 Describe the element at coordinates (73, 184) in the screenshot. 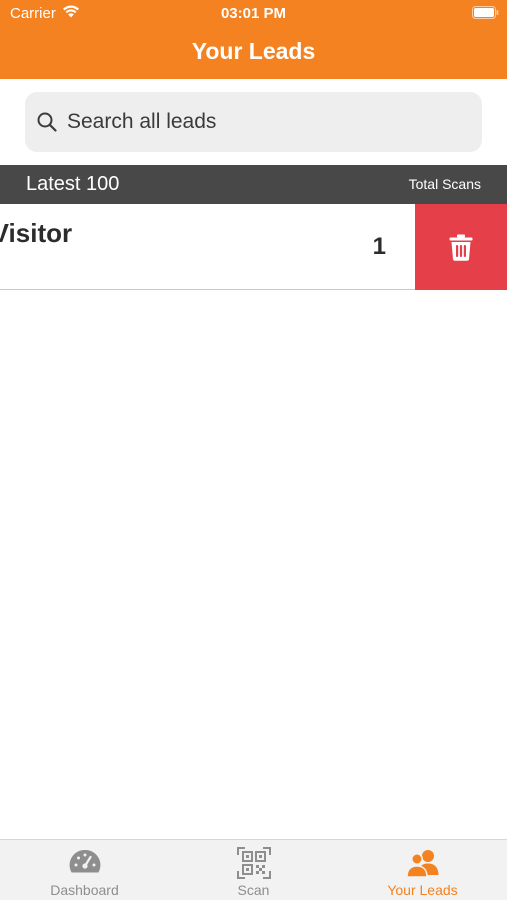

I see `section-title: Latest 100` at that location.